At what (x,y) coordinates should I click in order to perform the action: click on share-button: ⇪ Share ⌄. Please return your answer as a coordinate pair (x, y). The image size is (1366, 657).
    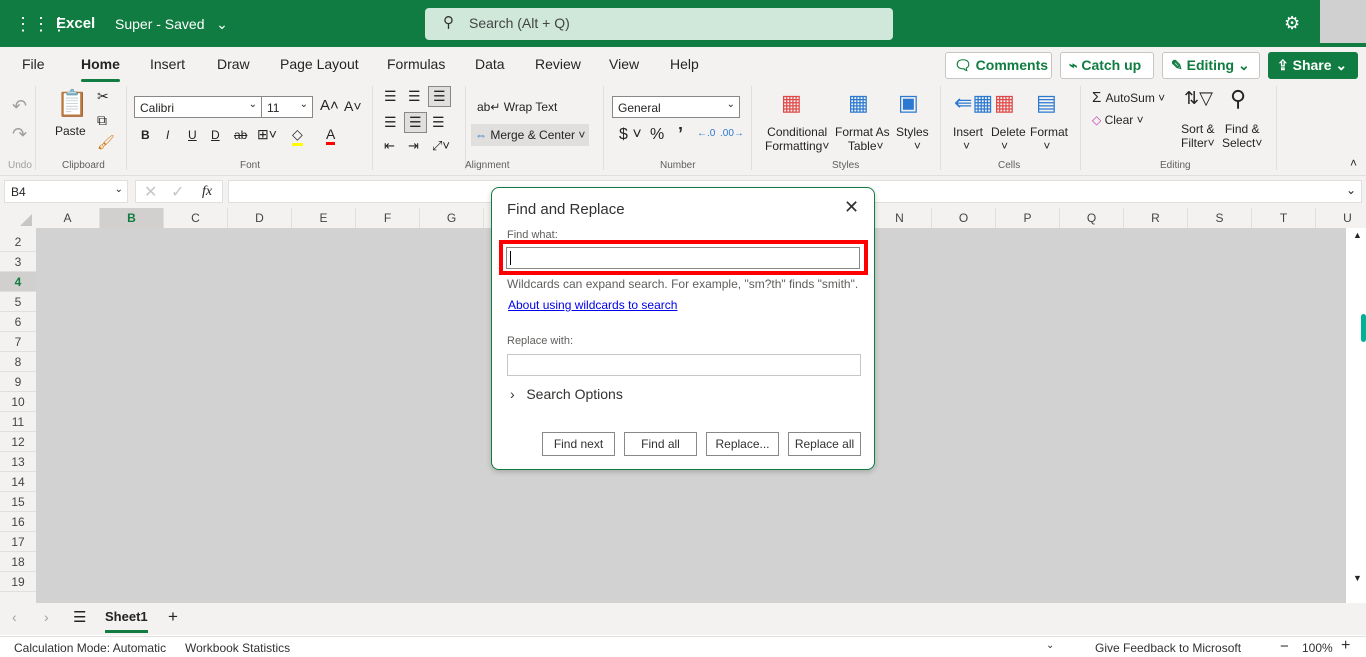
    Looking at the image, I should click on (1313, 65).